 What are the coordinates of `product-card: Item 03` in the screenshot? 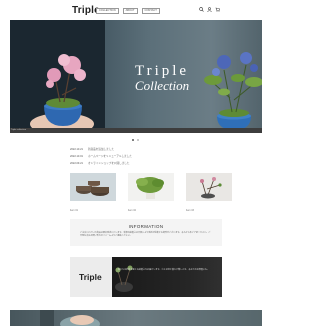 It's located at (209, 192).